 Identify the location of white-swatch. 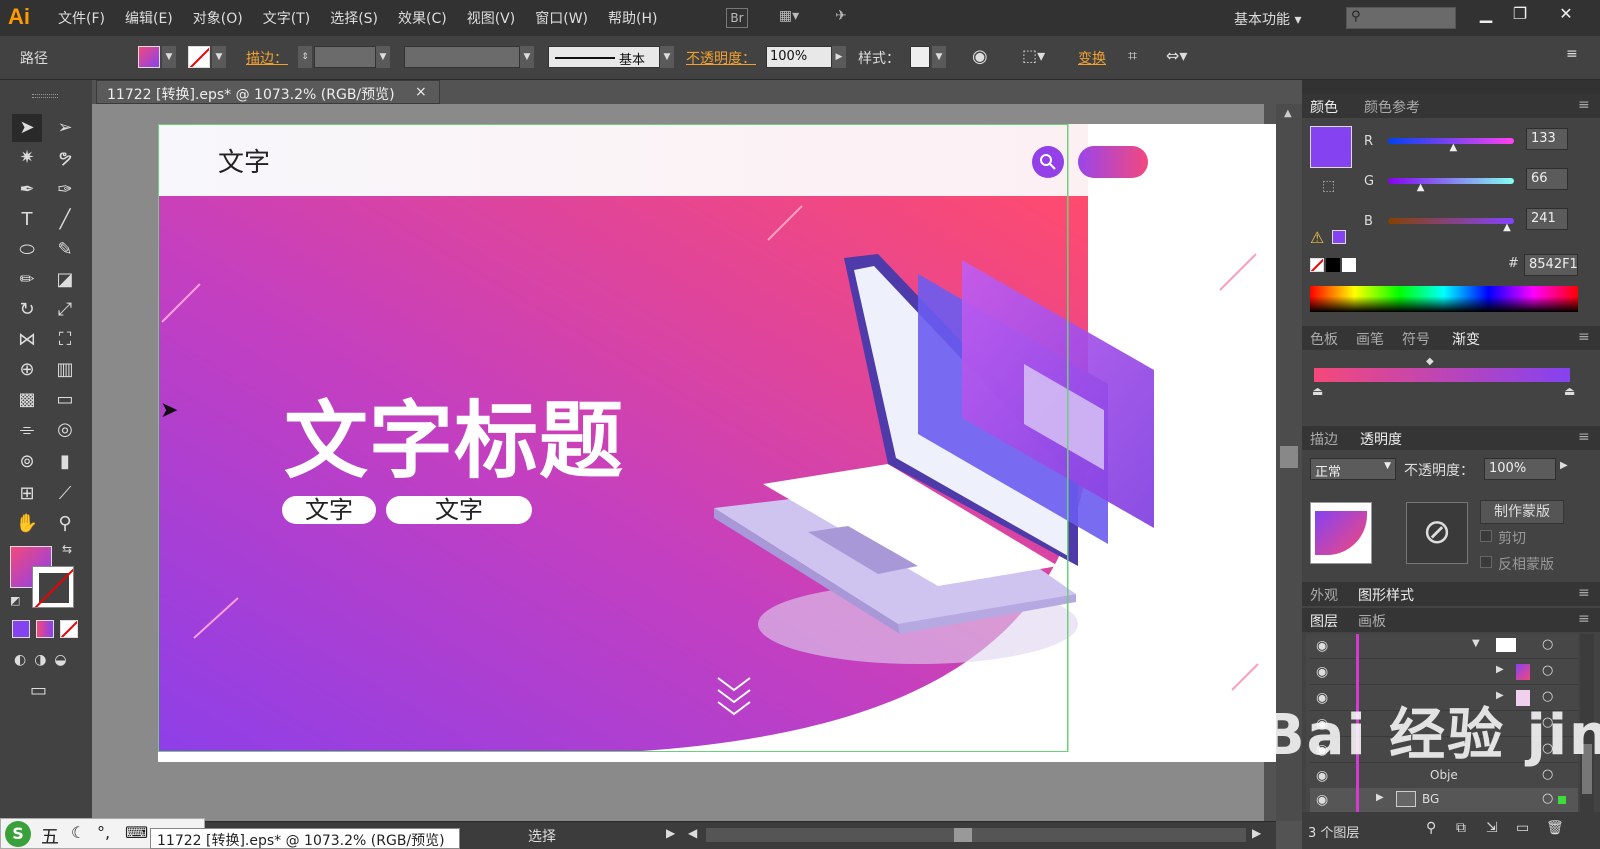
(1349, 265).